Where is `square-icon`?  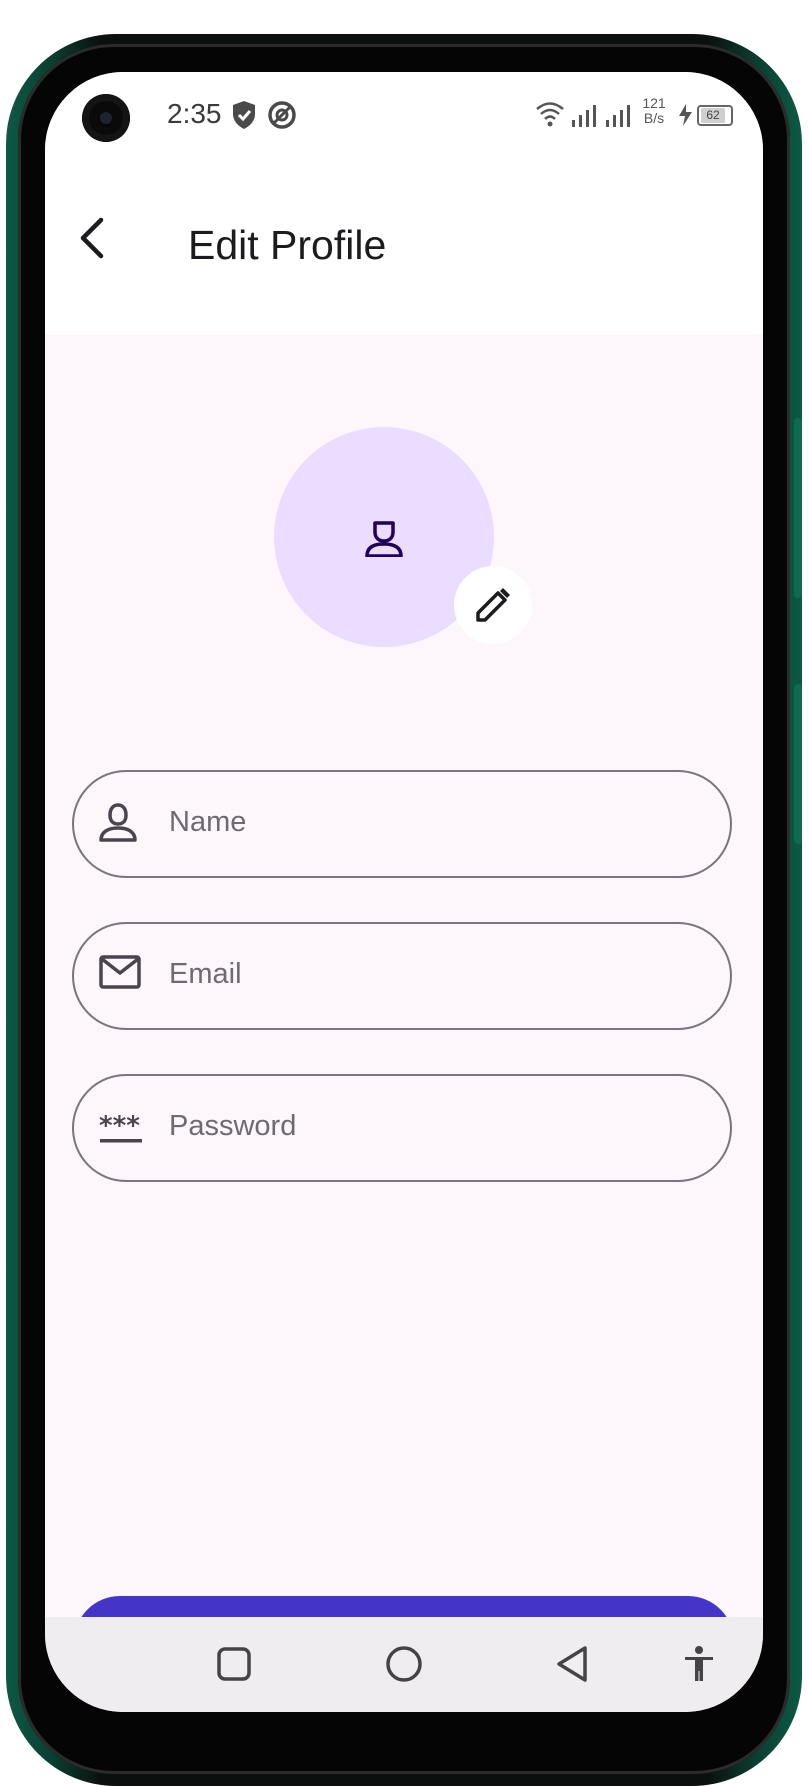 square-icon is located at coordinates (234, 1664).